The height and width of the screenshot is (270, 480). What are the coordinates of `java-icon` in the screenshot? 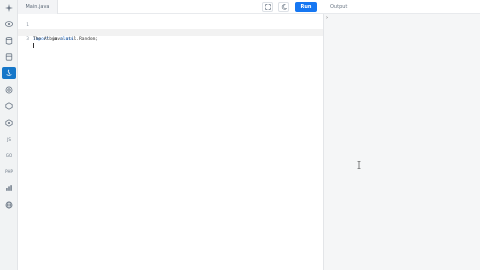 It's located at (9, 73).